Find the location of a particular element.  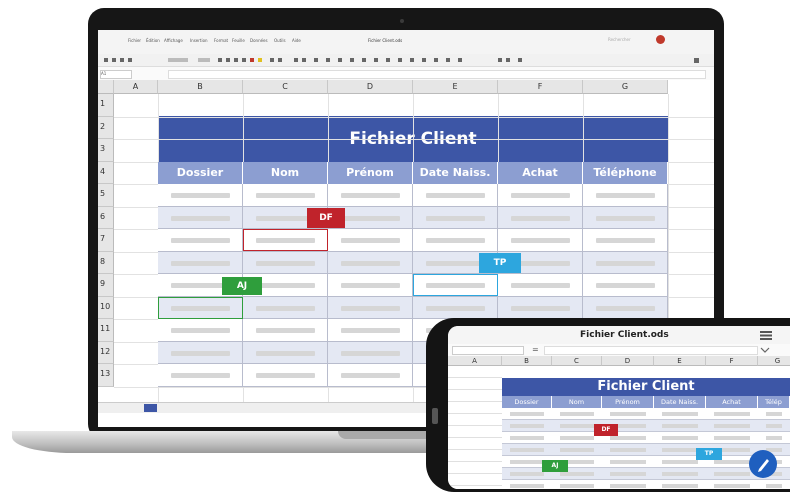

phone-column-header-e: E is located at coordinates (680, 361).